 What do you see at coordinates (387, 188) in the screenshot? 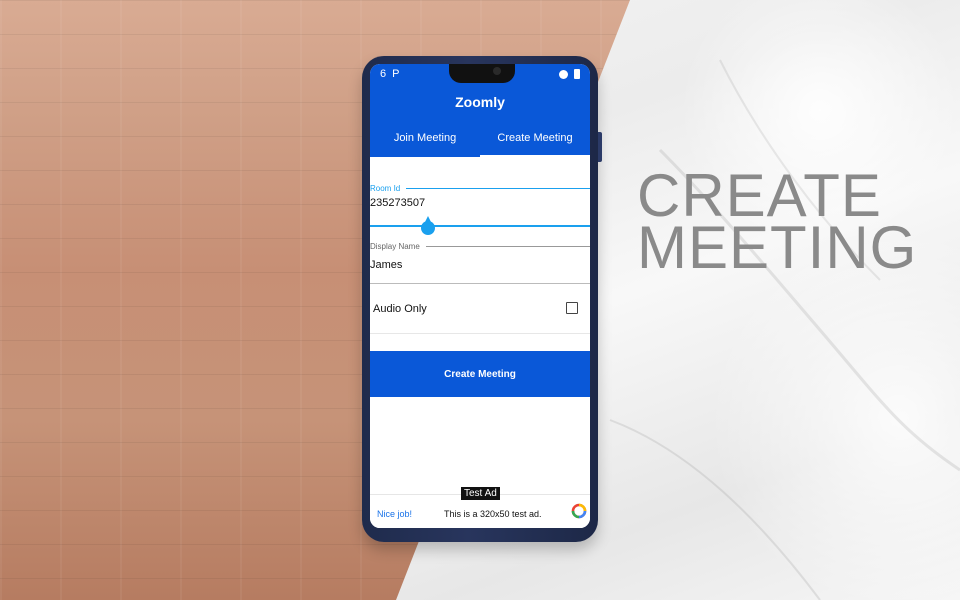
I see `room-id-label: Room Id` at bounding box center [387, 188].